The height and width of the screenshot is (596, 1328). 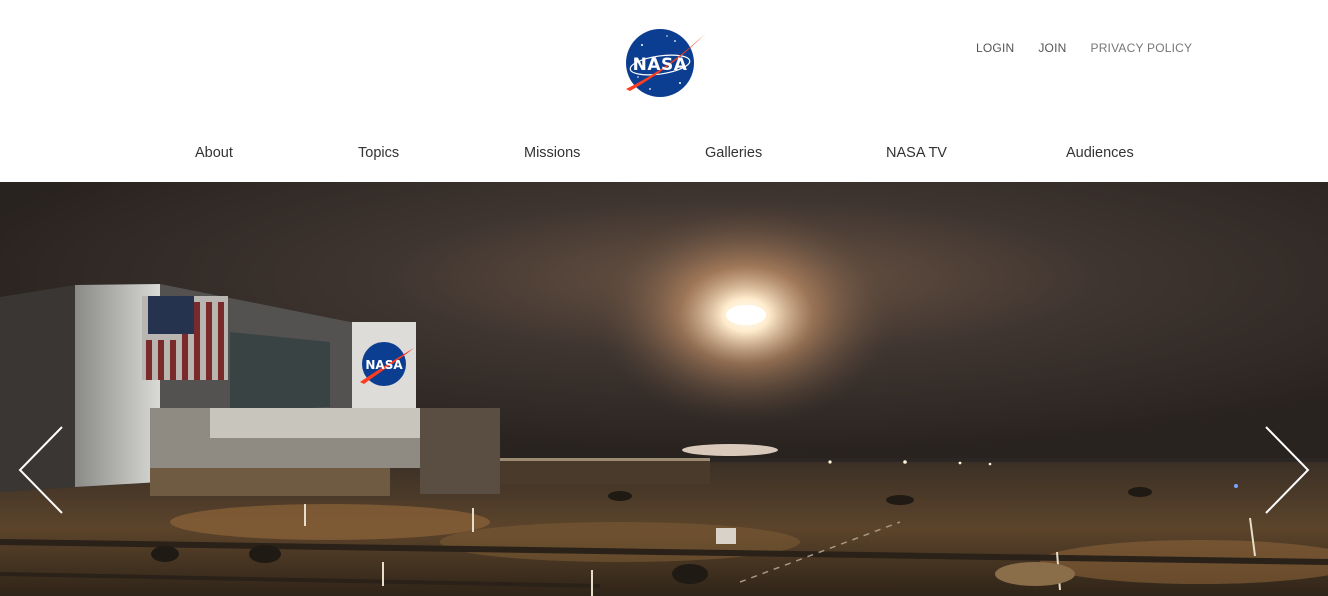 I want to click on nav-item-nasa-tv: NASA TV, so click(x=916, y=153).